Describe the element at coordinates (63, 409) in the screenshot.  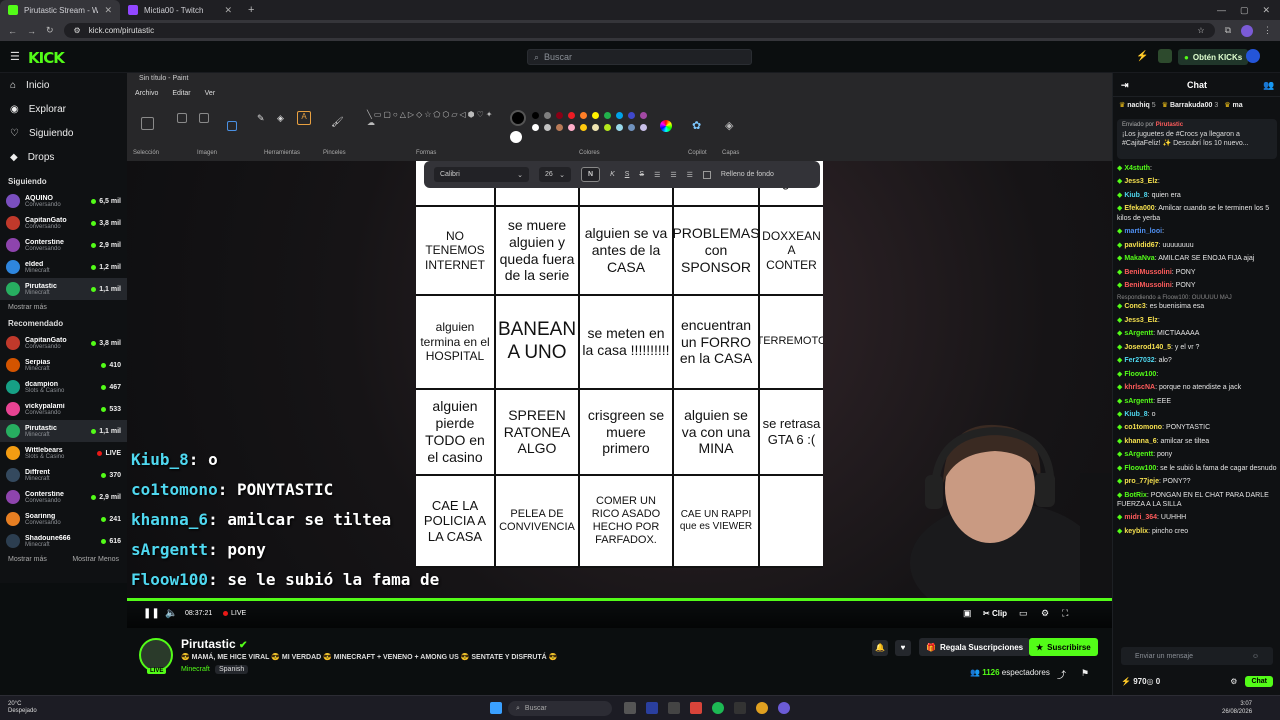
I see `sidebar-channel: vickypalami Conversando 533` at that location.